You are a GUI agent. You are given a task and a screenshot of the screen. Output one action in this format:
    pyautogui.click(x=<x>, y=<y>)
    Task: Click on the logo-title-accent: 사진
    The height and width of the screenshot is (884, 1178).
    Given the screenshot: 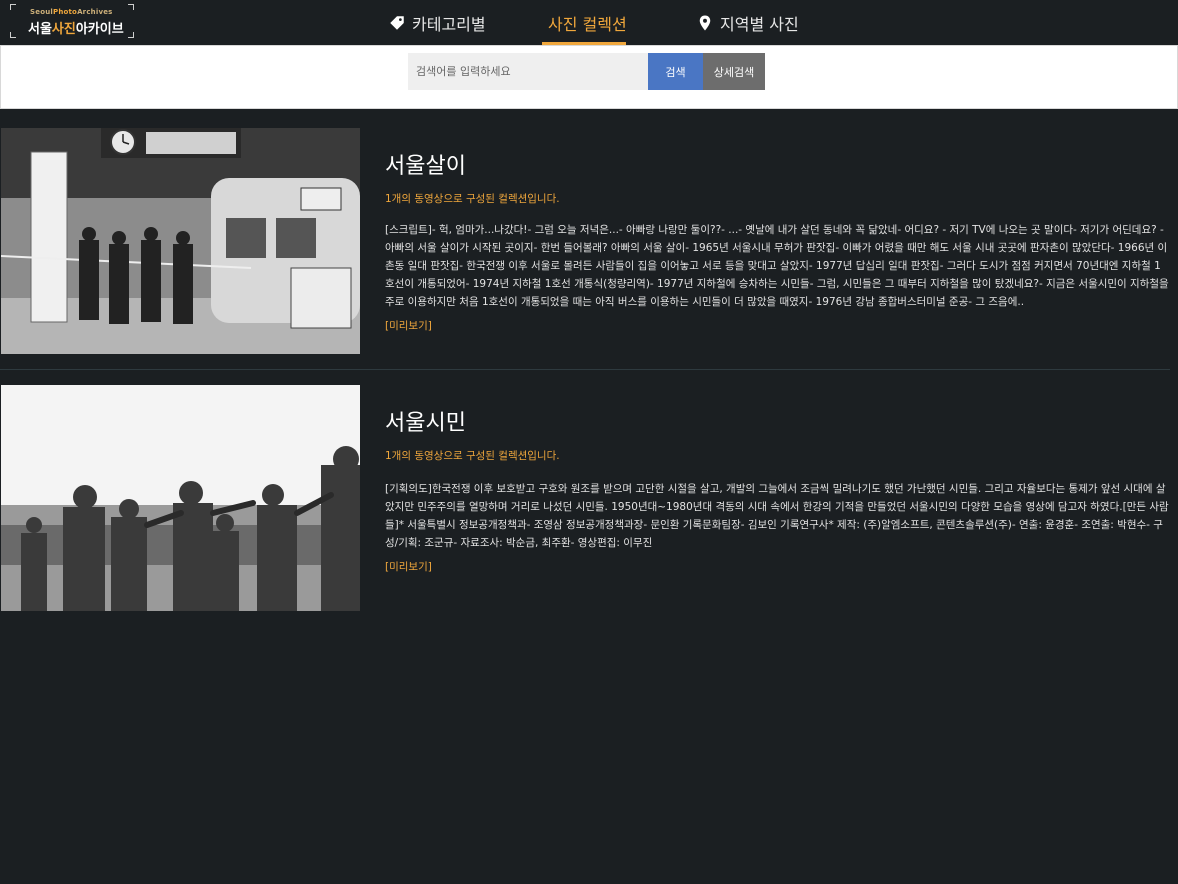 What is the action you would take?
    pyautogui.click(x=63, y=29)
    